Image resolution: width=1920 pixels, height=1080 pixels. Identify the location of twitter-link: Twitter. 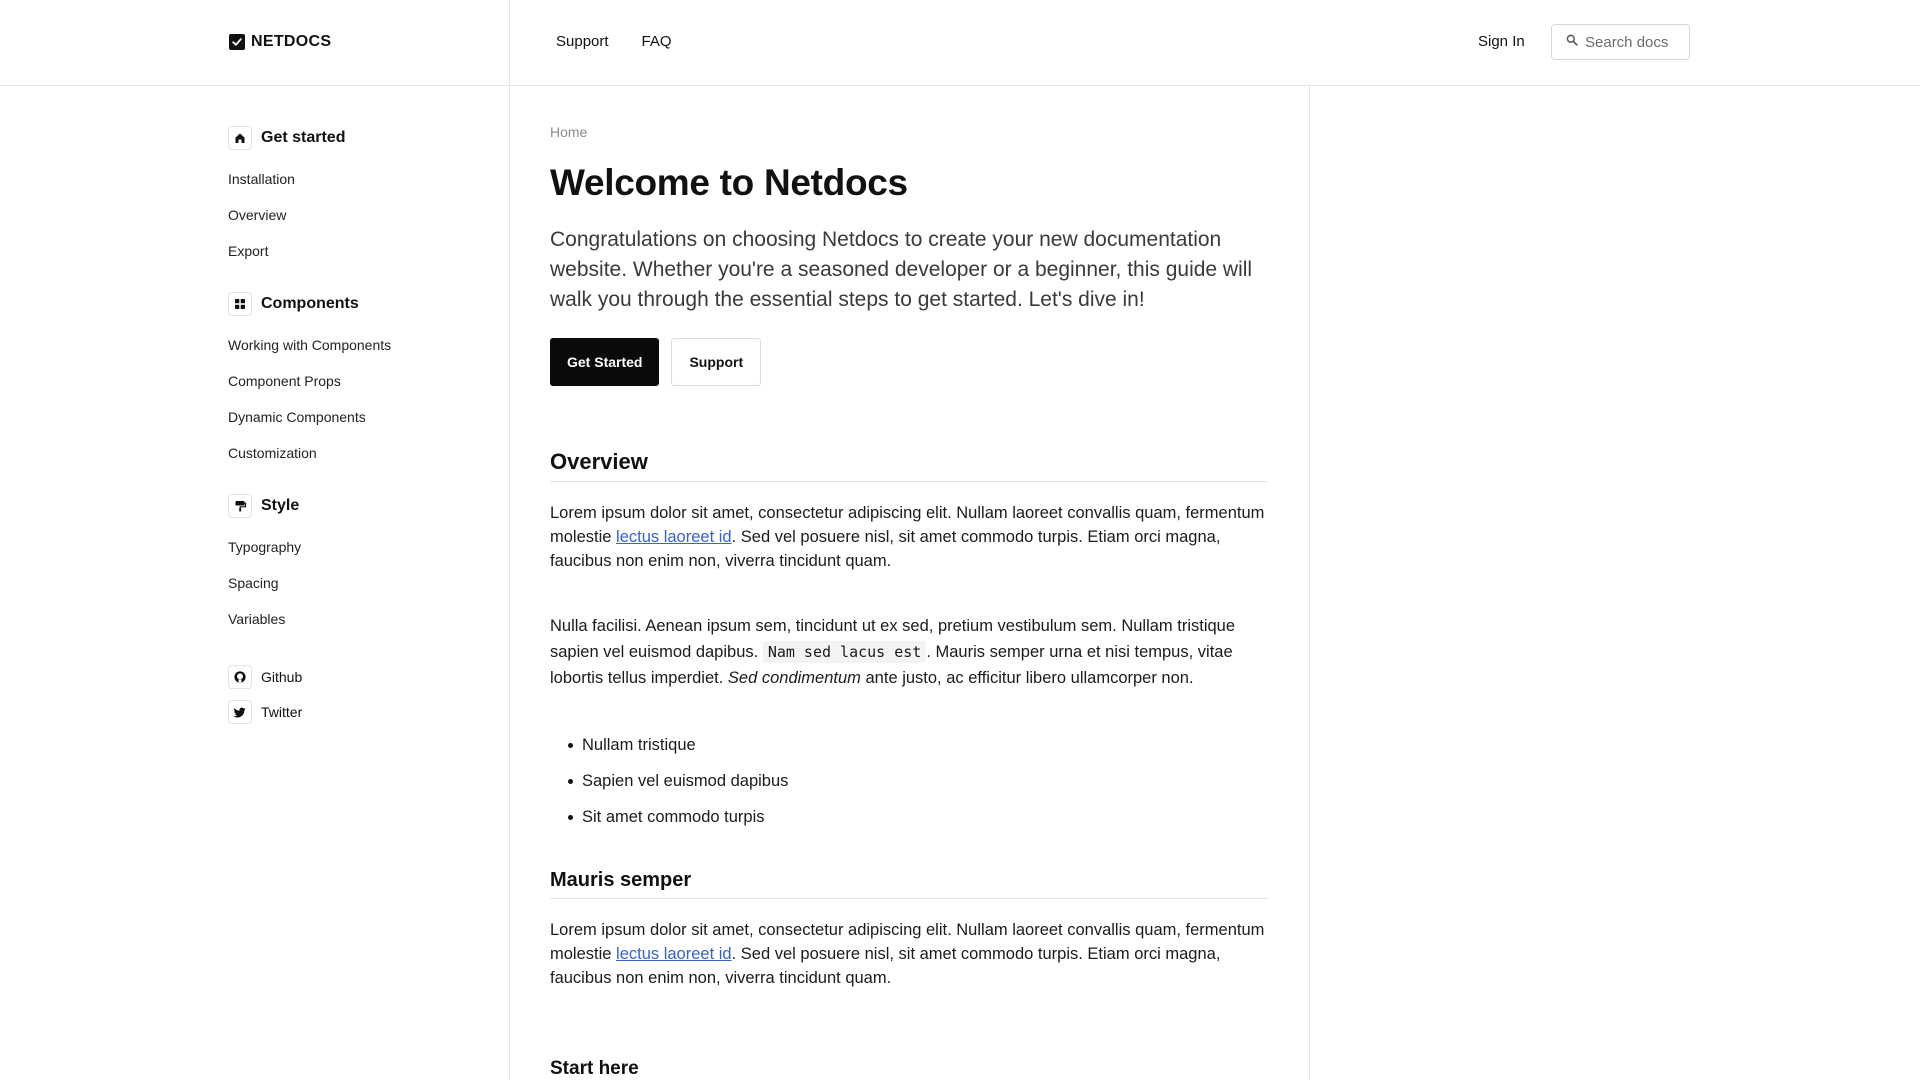
(358, 711).